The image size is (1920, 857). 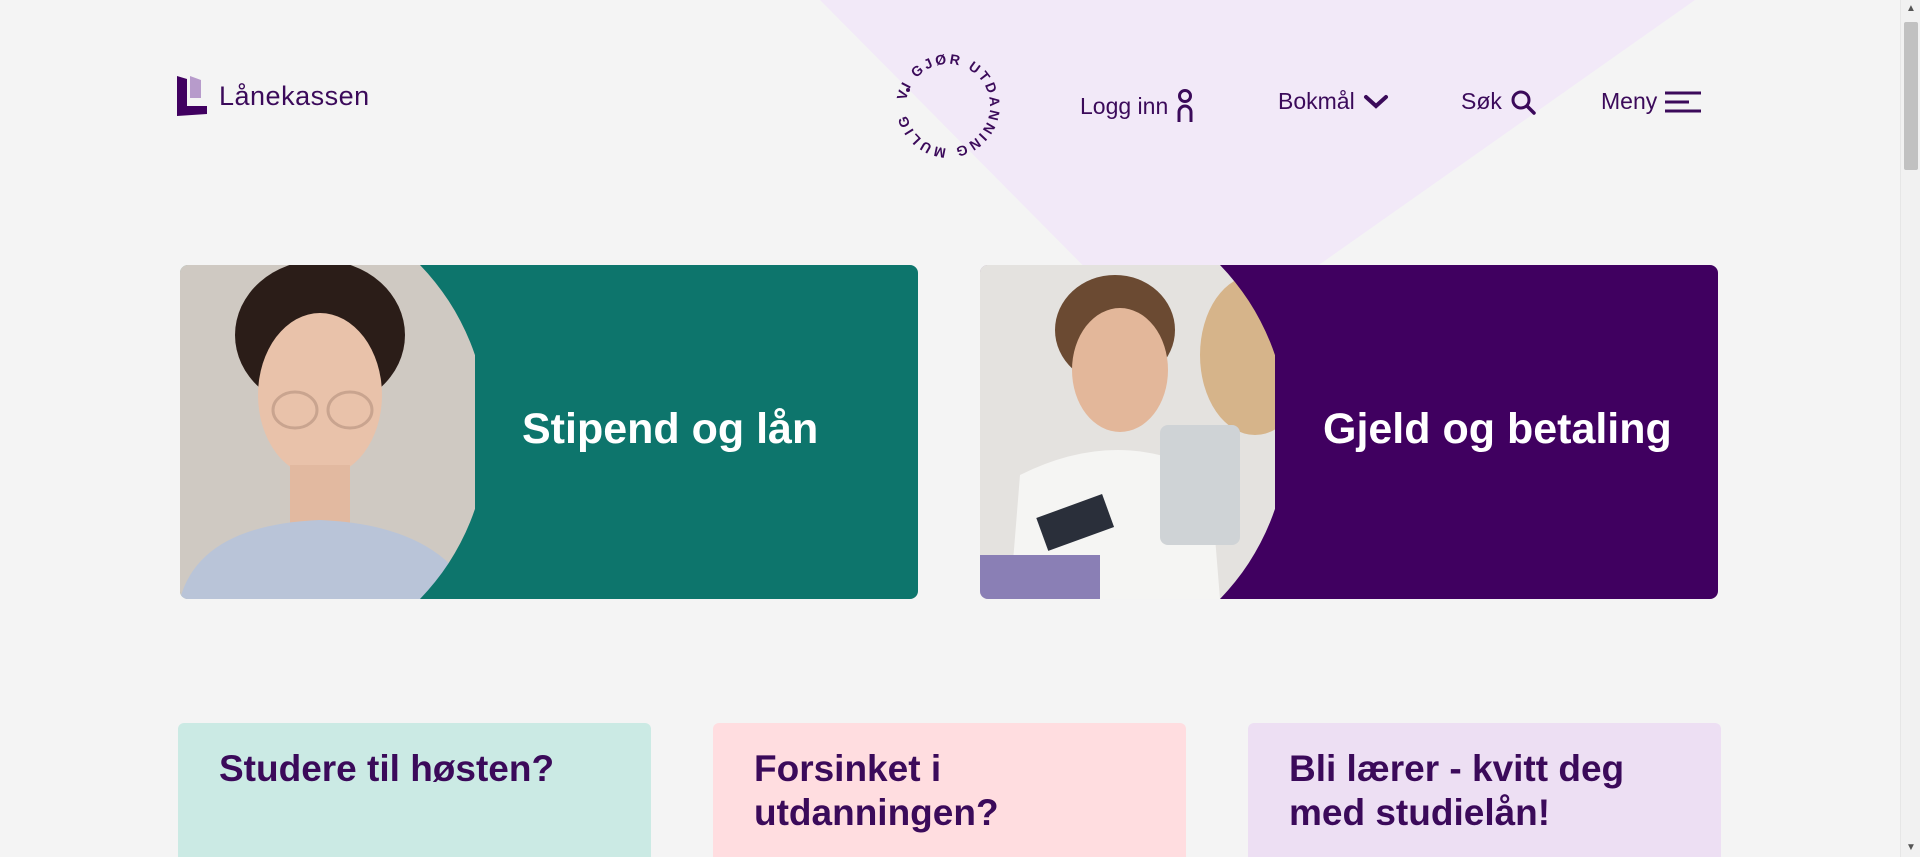 I want to click on scrollbar-thumb, so click(x=1911, y=96).